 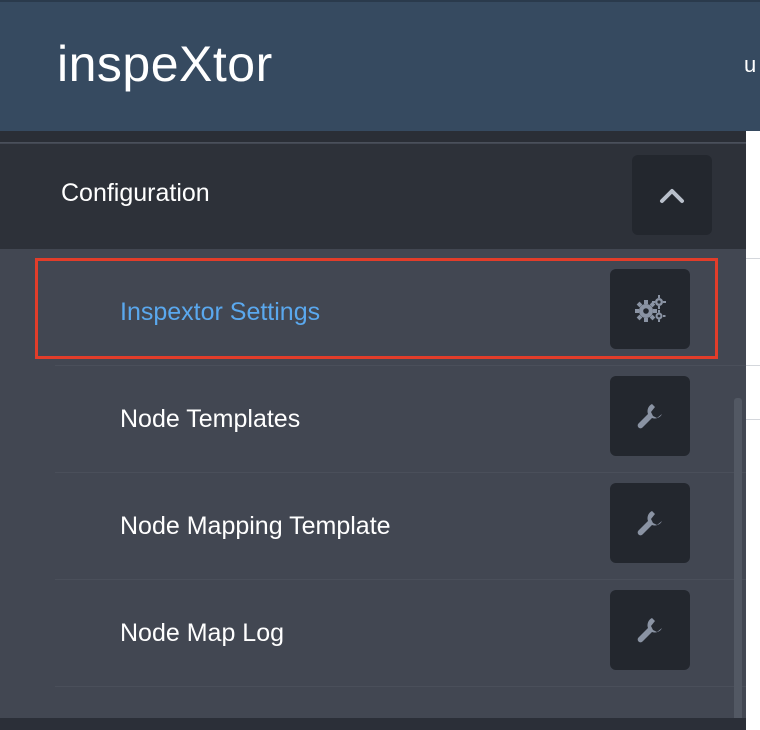 I want to click on sidebar-bottom-strip, so click(x=373, y=724).